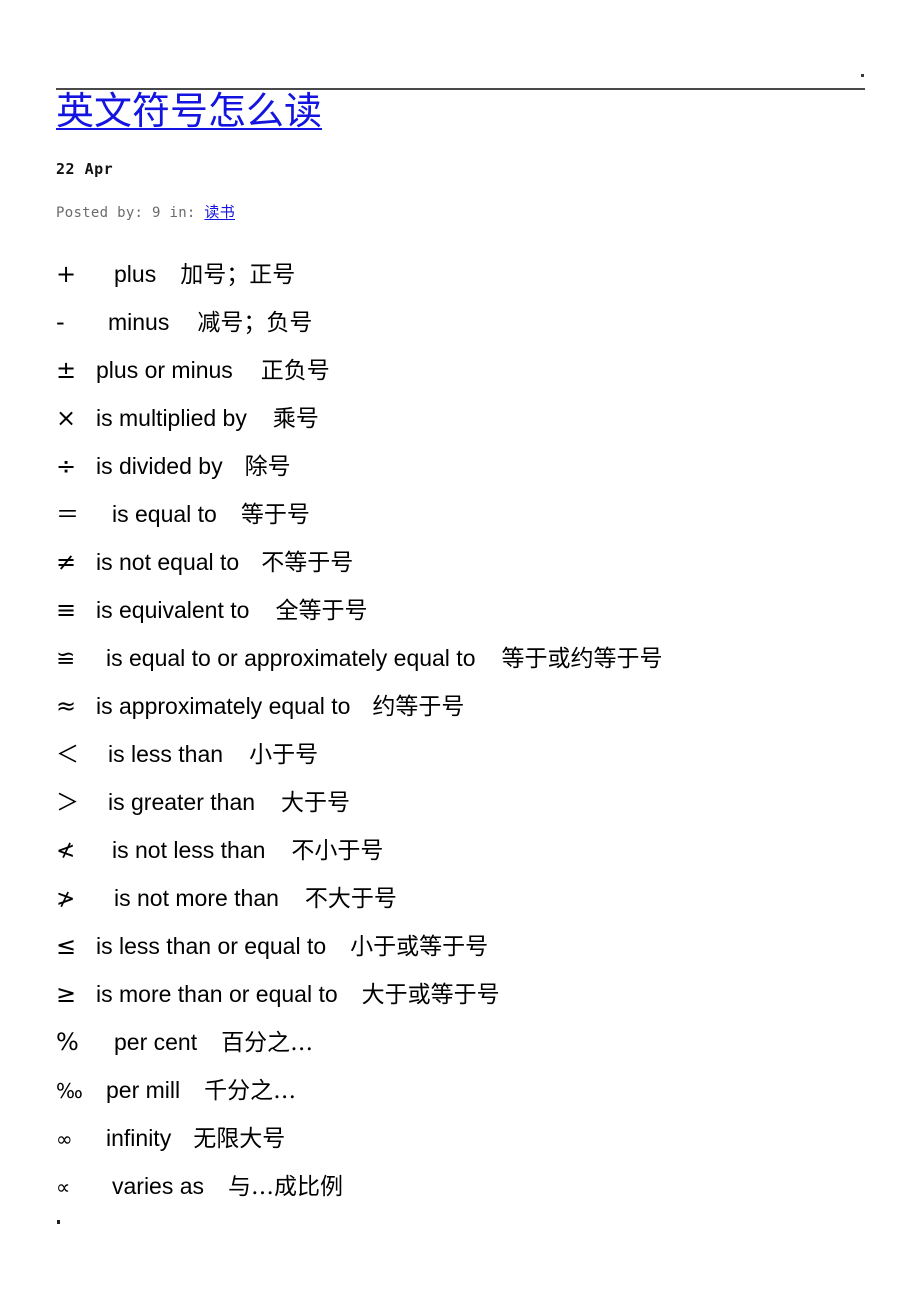 The height and width of the screenshot is (1302, 920). Describe the element at coordinates (238, 275) in the screenshot. I see `symbol-chinese-name: 加号；正号` at that location.